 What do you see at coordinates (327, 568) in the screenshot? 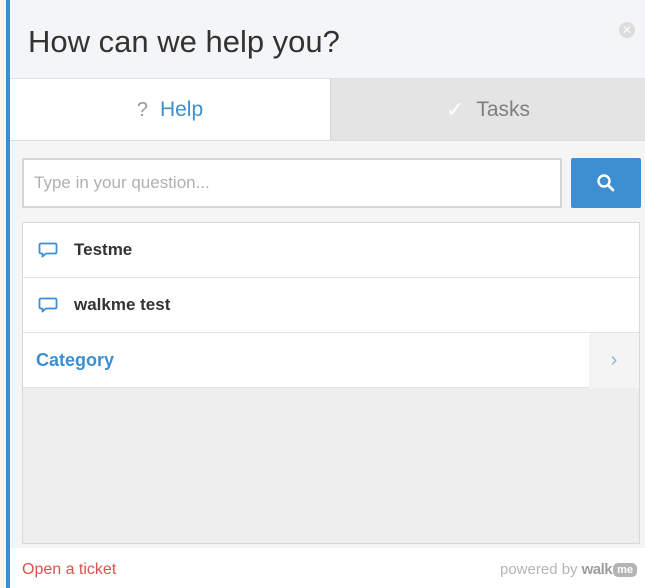
I see `widget-footer: Open a ticket powered by walk me` at bounding box center [327, 568].